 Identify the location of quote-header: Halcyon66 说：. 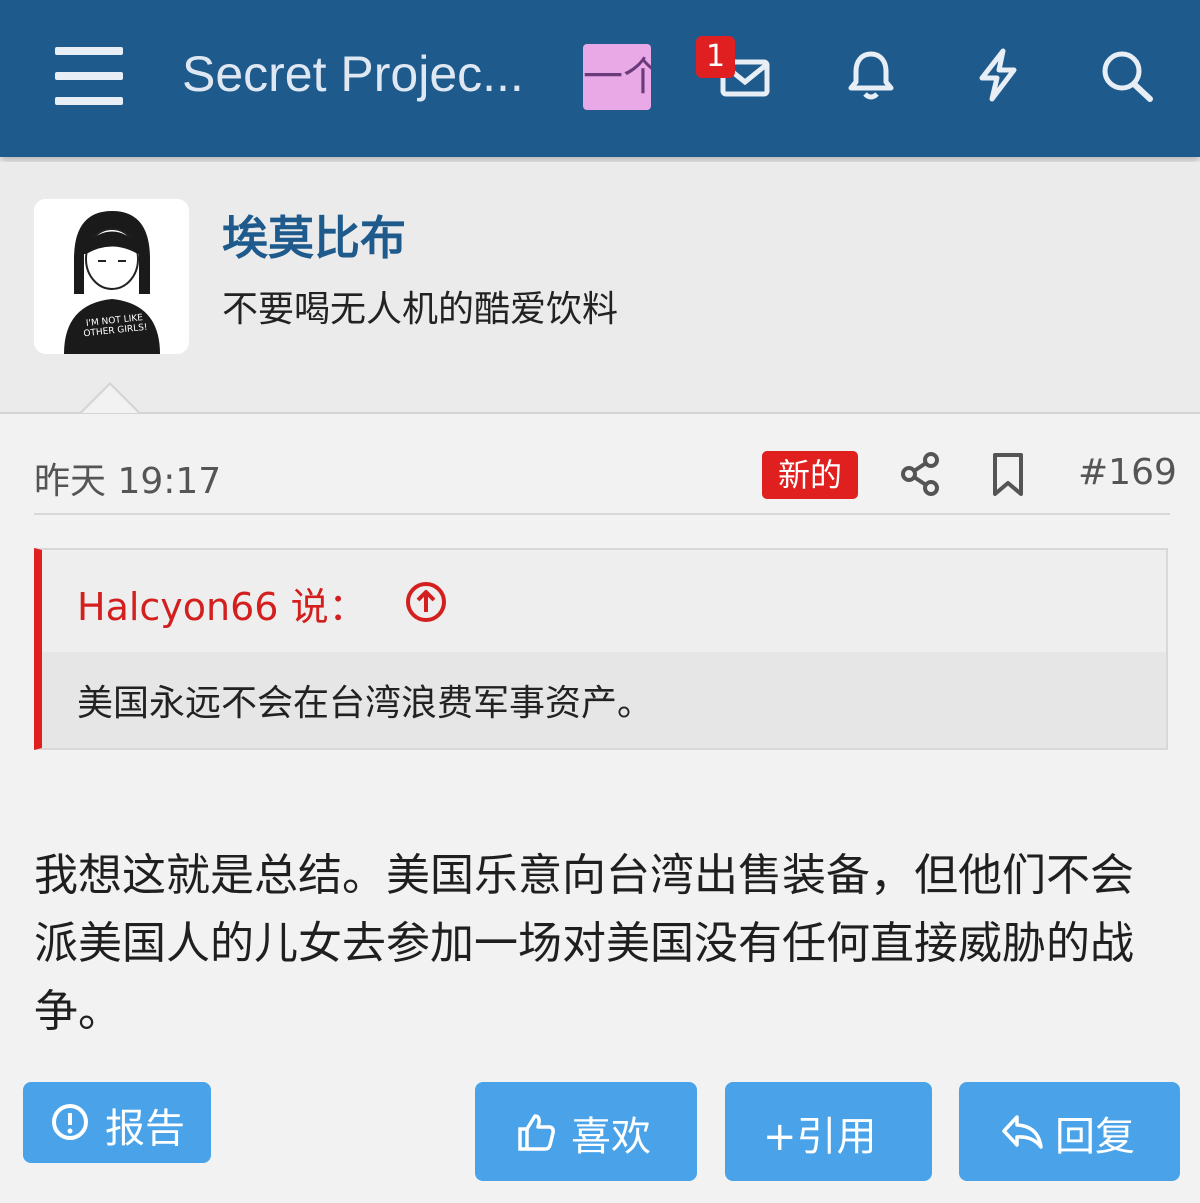
(604, 601).